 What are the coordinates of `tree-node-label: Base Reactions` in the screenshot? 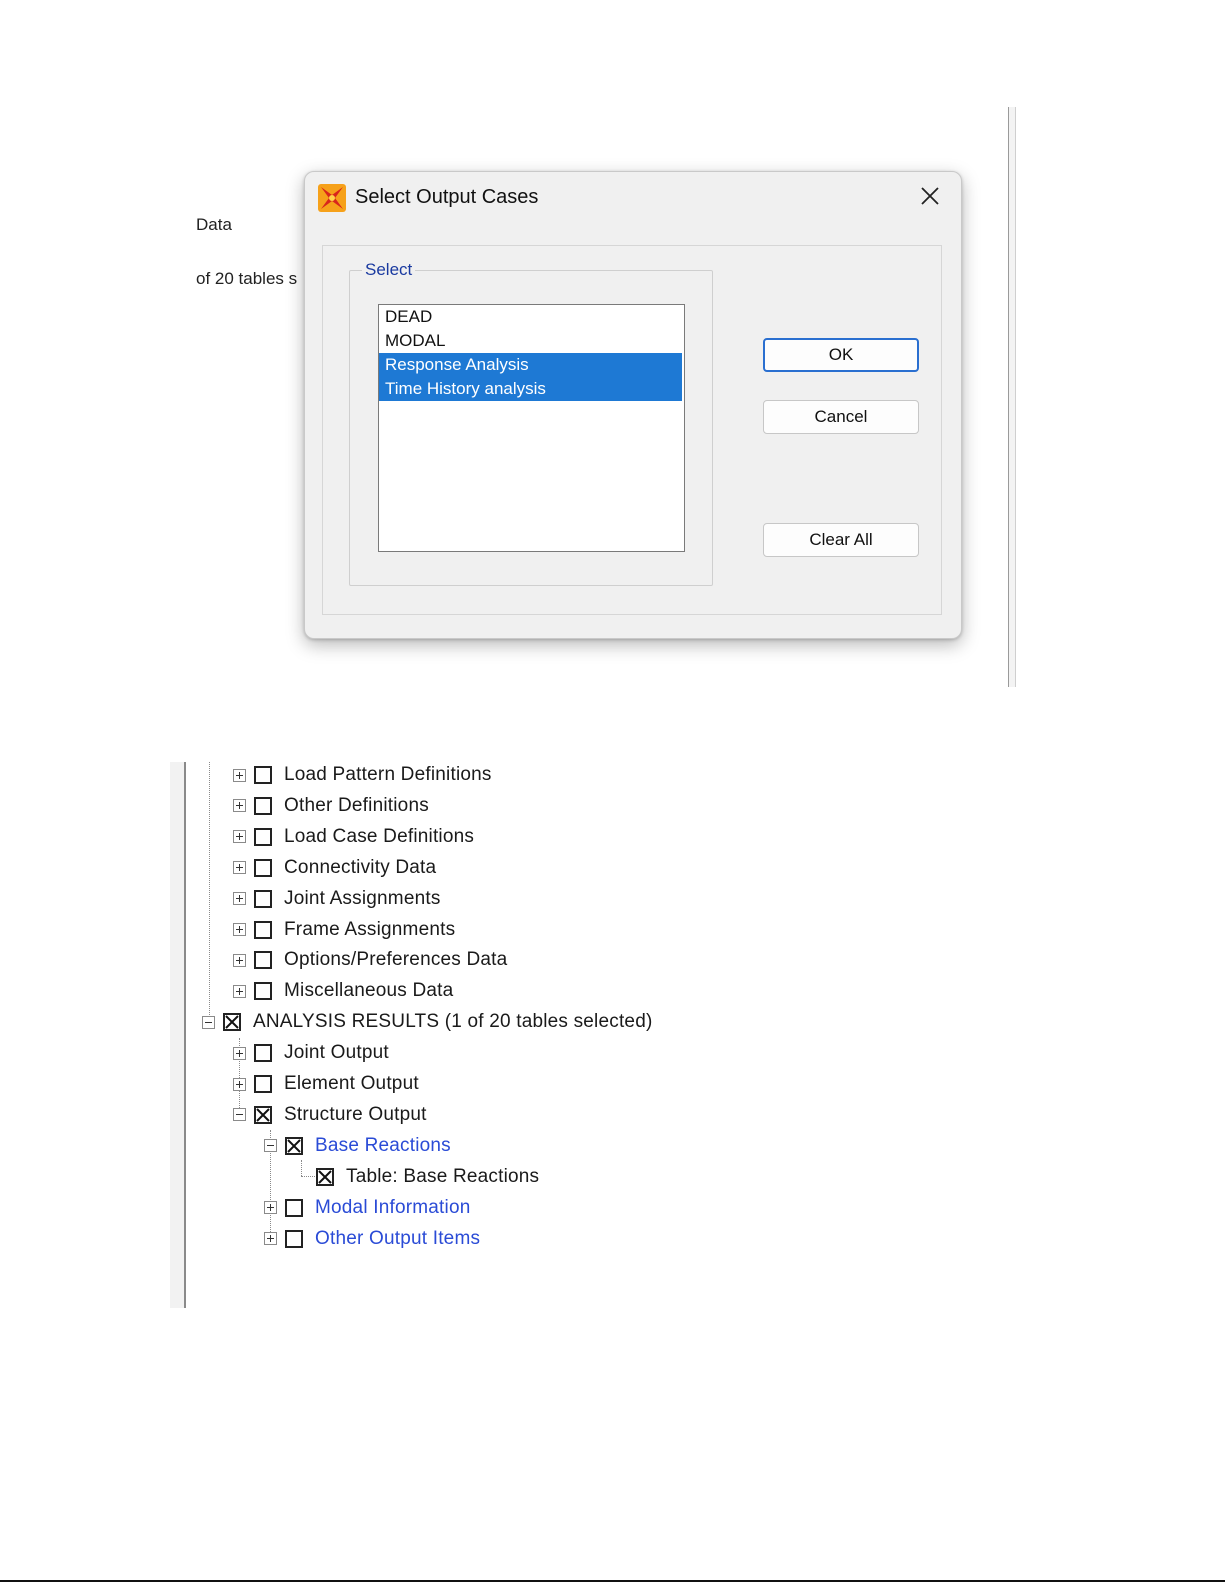 It's located at (383, 1145).